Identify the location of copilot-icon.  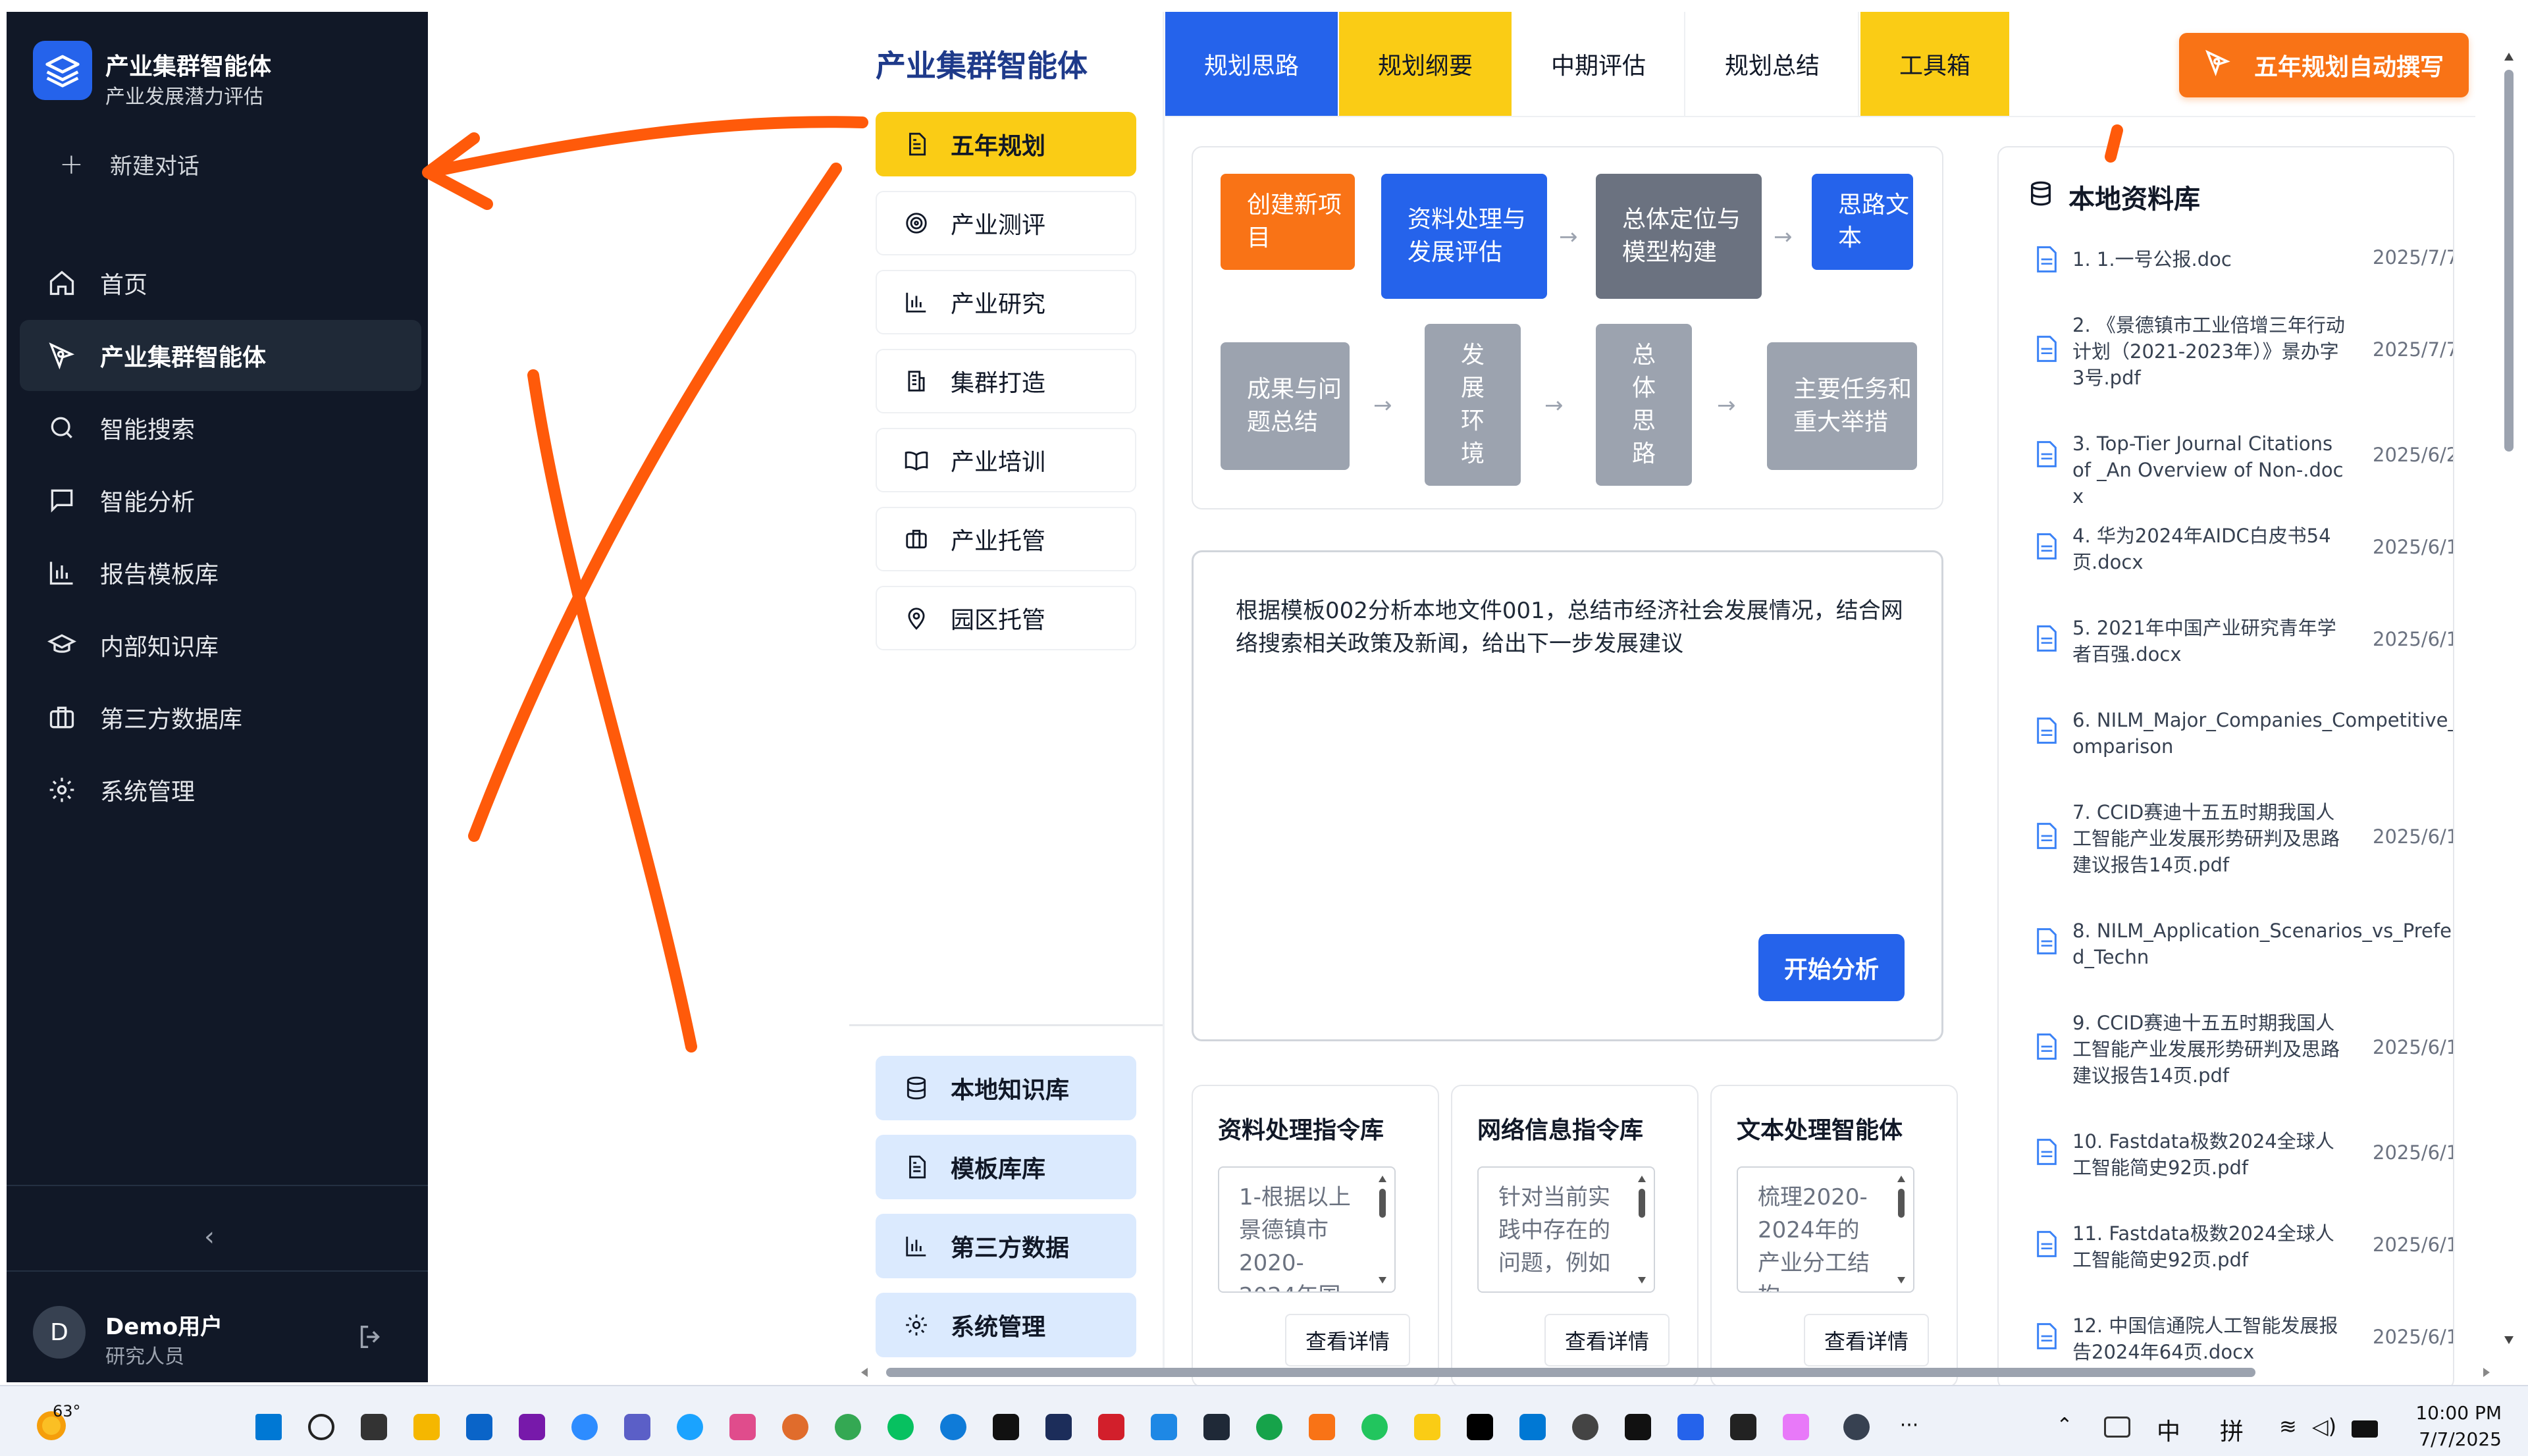
(690, 1427).